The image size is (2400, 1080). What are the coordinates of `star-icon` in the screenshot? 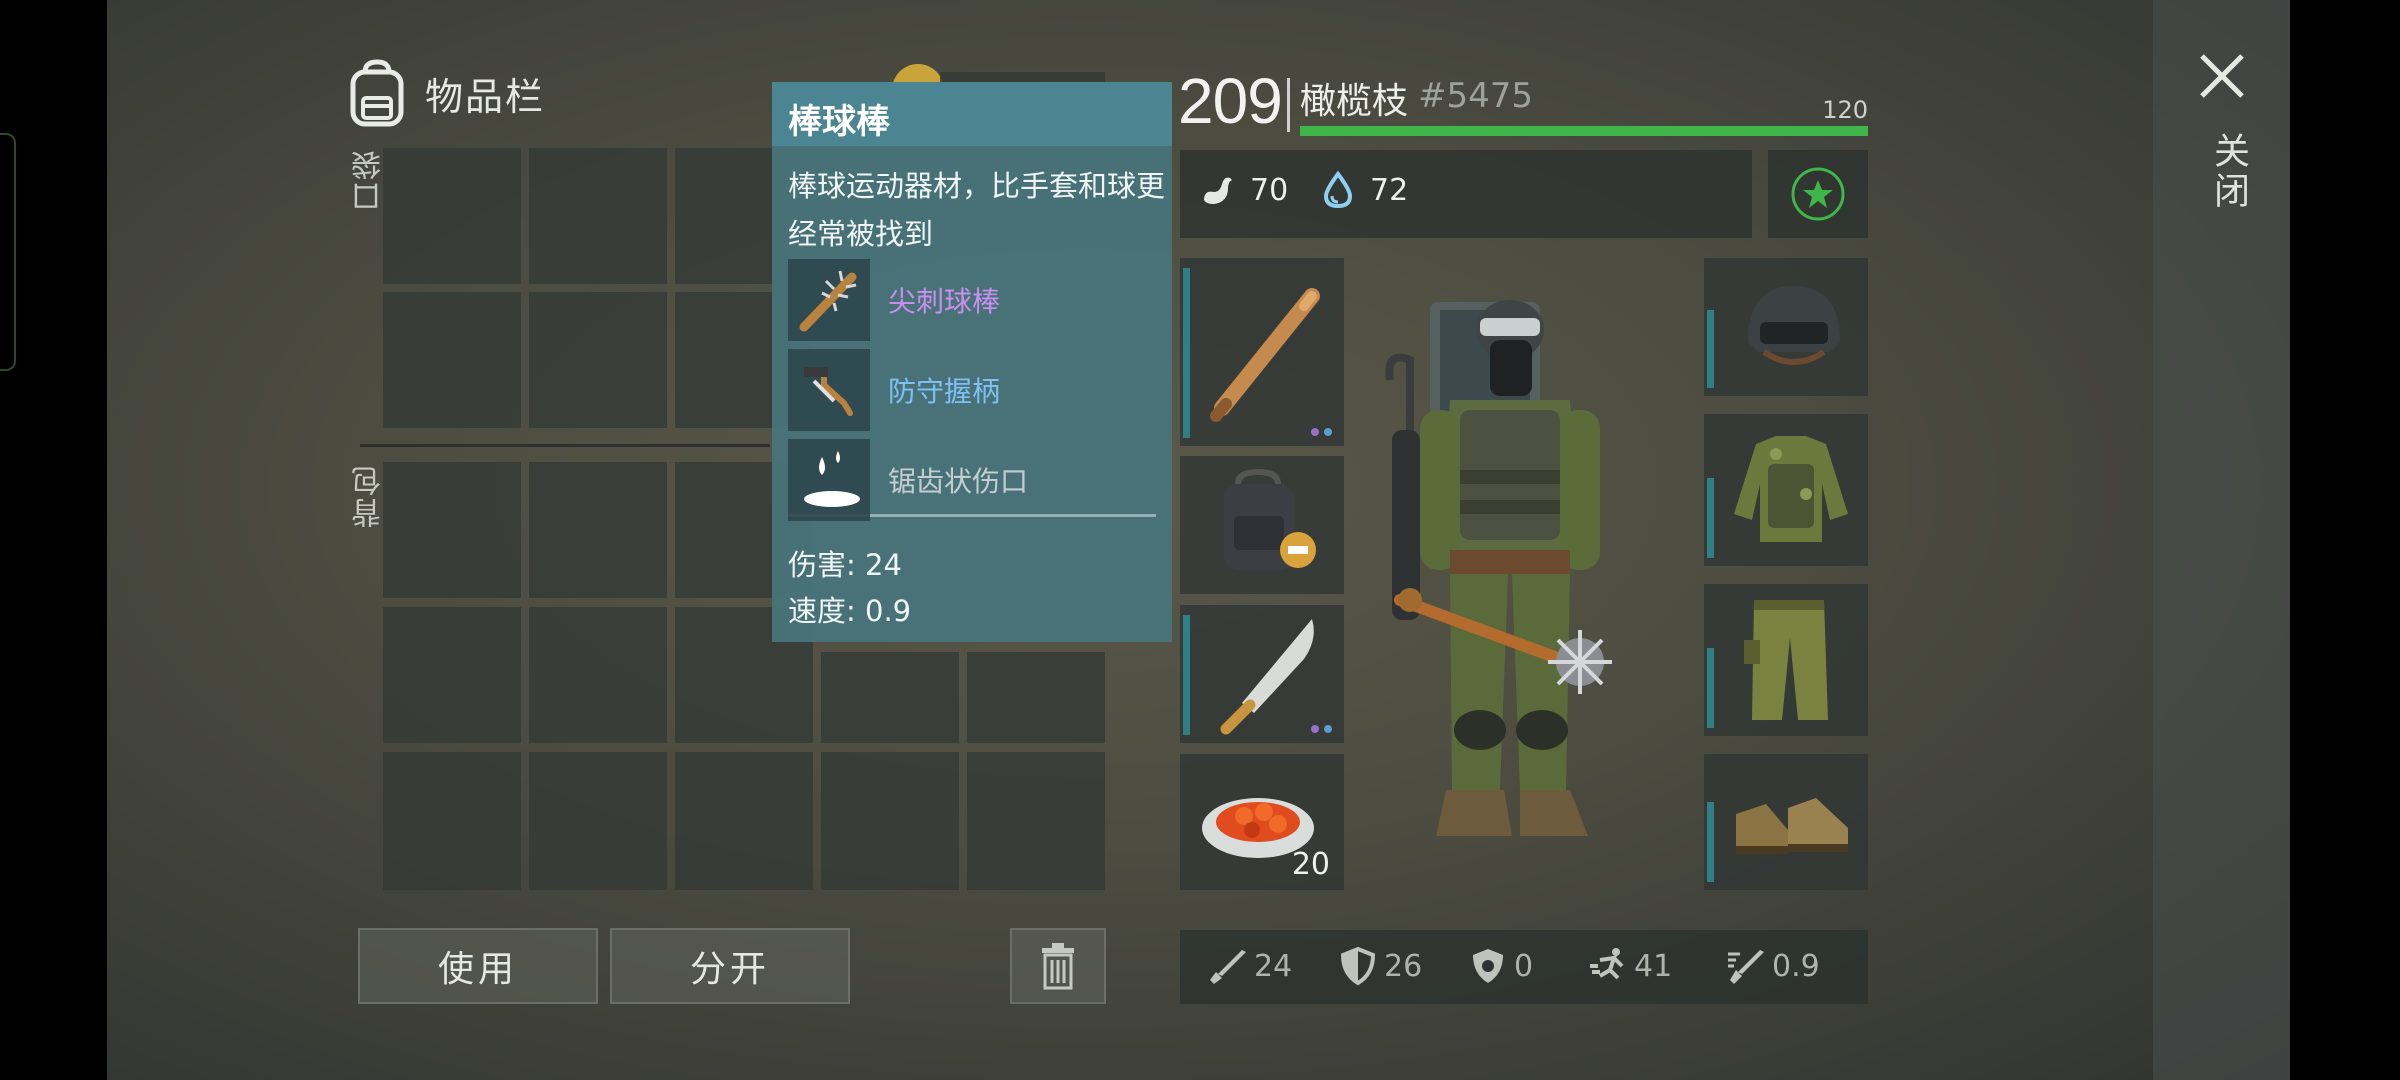 It's located at (1818, 194).